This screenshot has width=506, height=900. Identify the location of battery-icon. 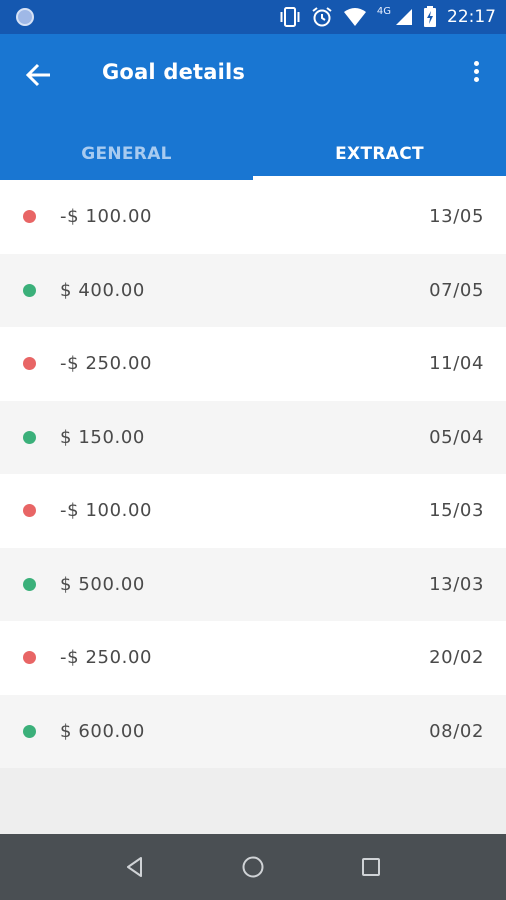
(430, 16).